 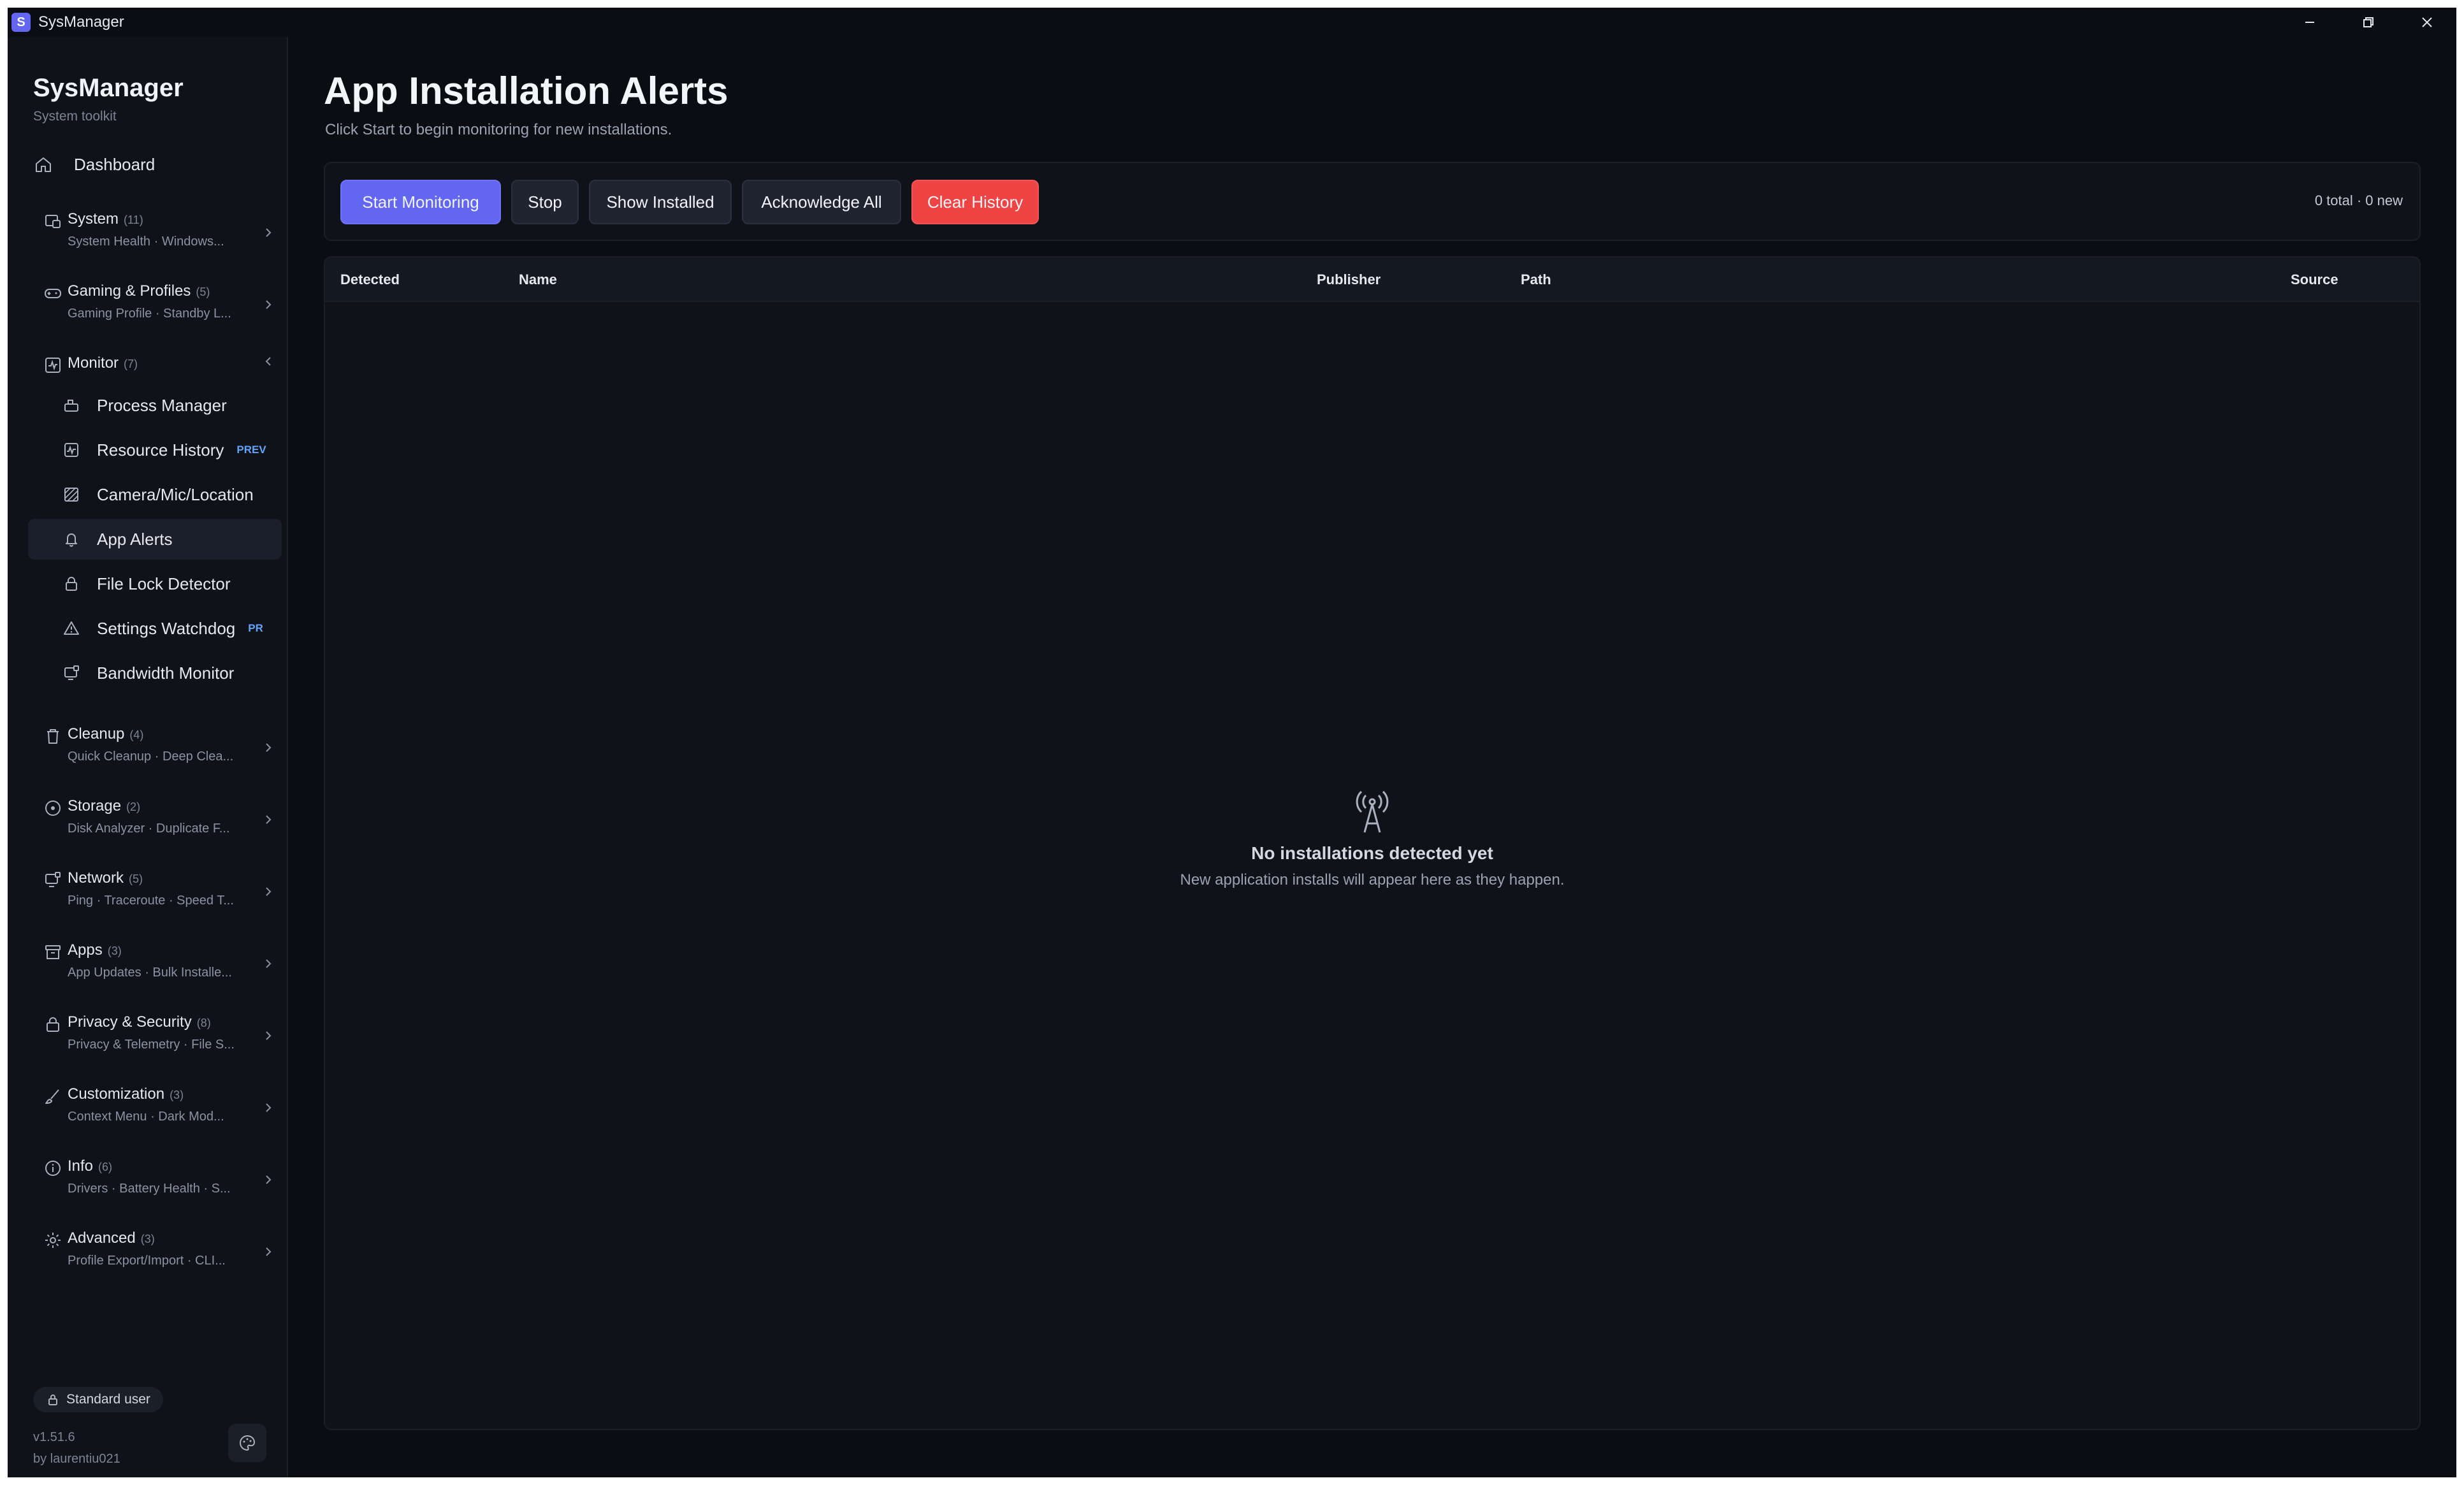 What do you see at coordinates (93, 219) in the screenshot?
I see `group-title: System` at bounding box center [93, 219].